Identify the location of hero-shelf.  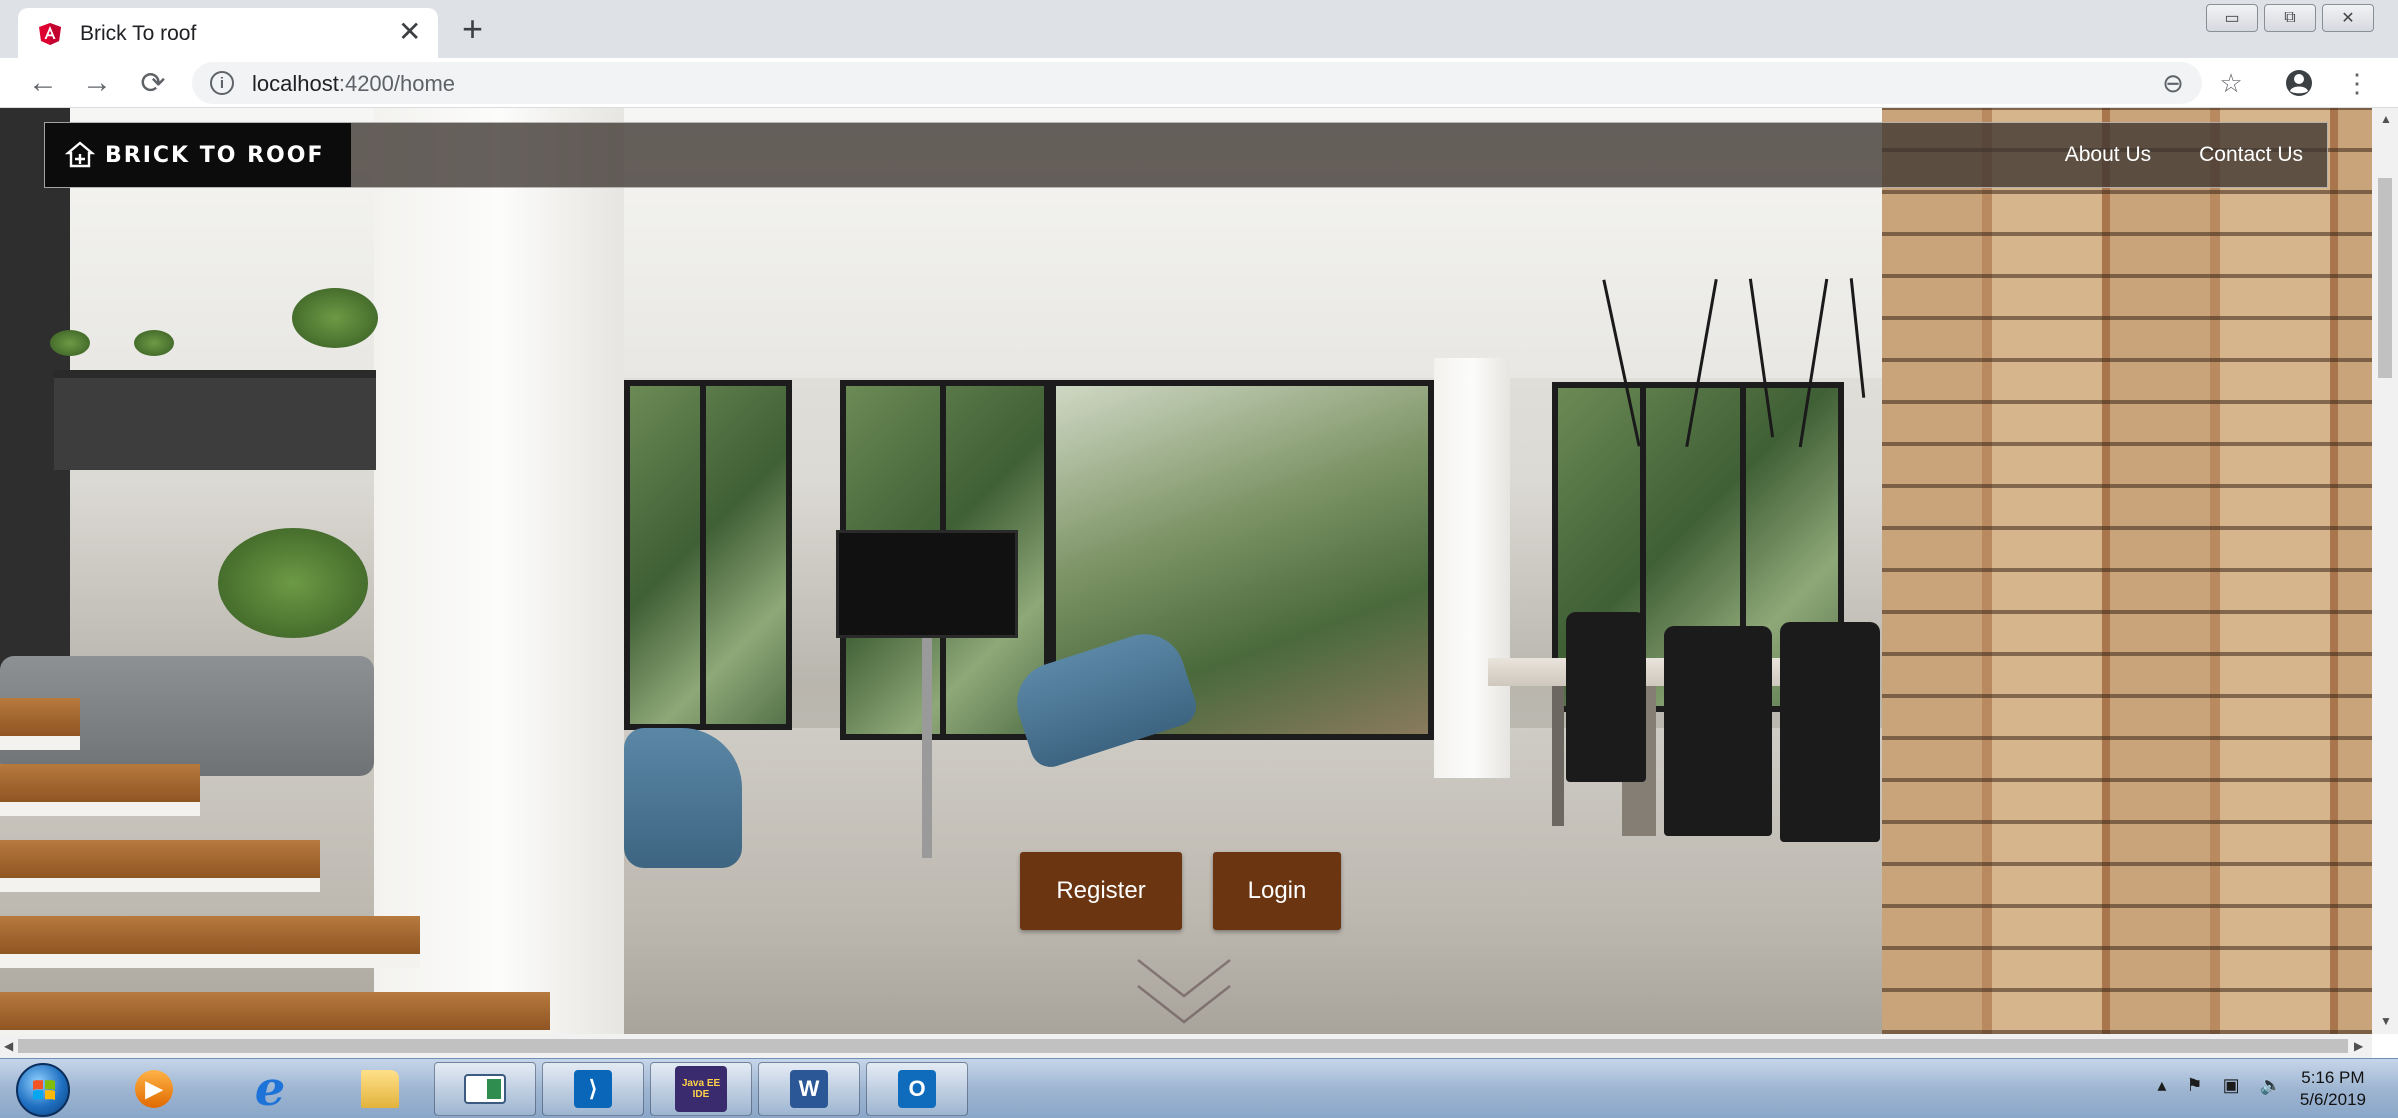
(215, 420).